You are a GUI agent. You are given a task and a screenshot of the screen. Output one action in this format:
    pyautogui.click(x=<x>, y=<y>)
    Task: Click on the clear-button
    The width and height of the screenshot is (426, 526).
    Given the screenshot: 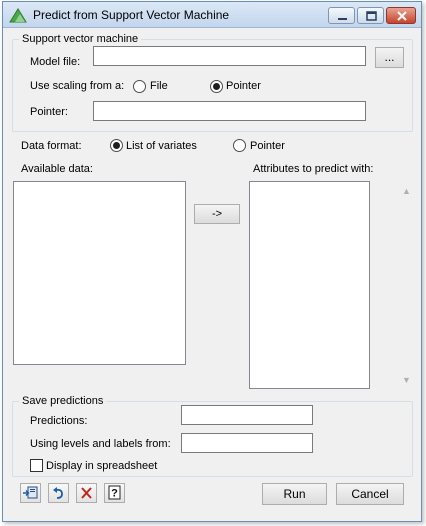 What is the action you would take?
    pyautogui.click(x=86, y=493)
    